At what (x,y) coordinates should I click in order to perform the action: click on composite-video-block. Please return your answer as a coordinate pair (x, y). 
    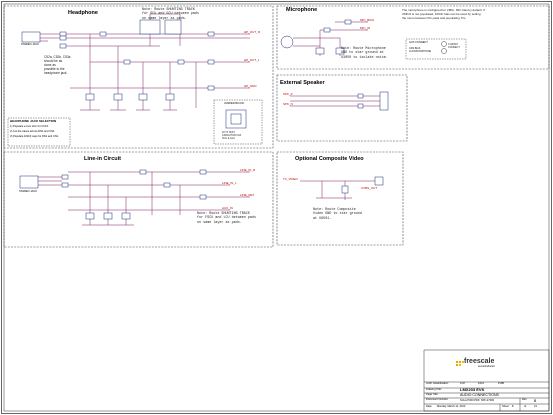
    Looking at the image, I should click on (340, 198).